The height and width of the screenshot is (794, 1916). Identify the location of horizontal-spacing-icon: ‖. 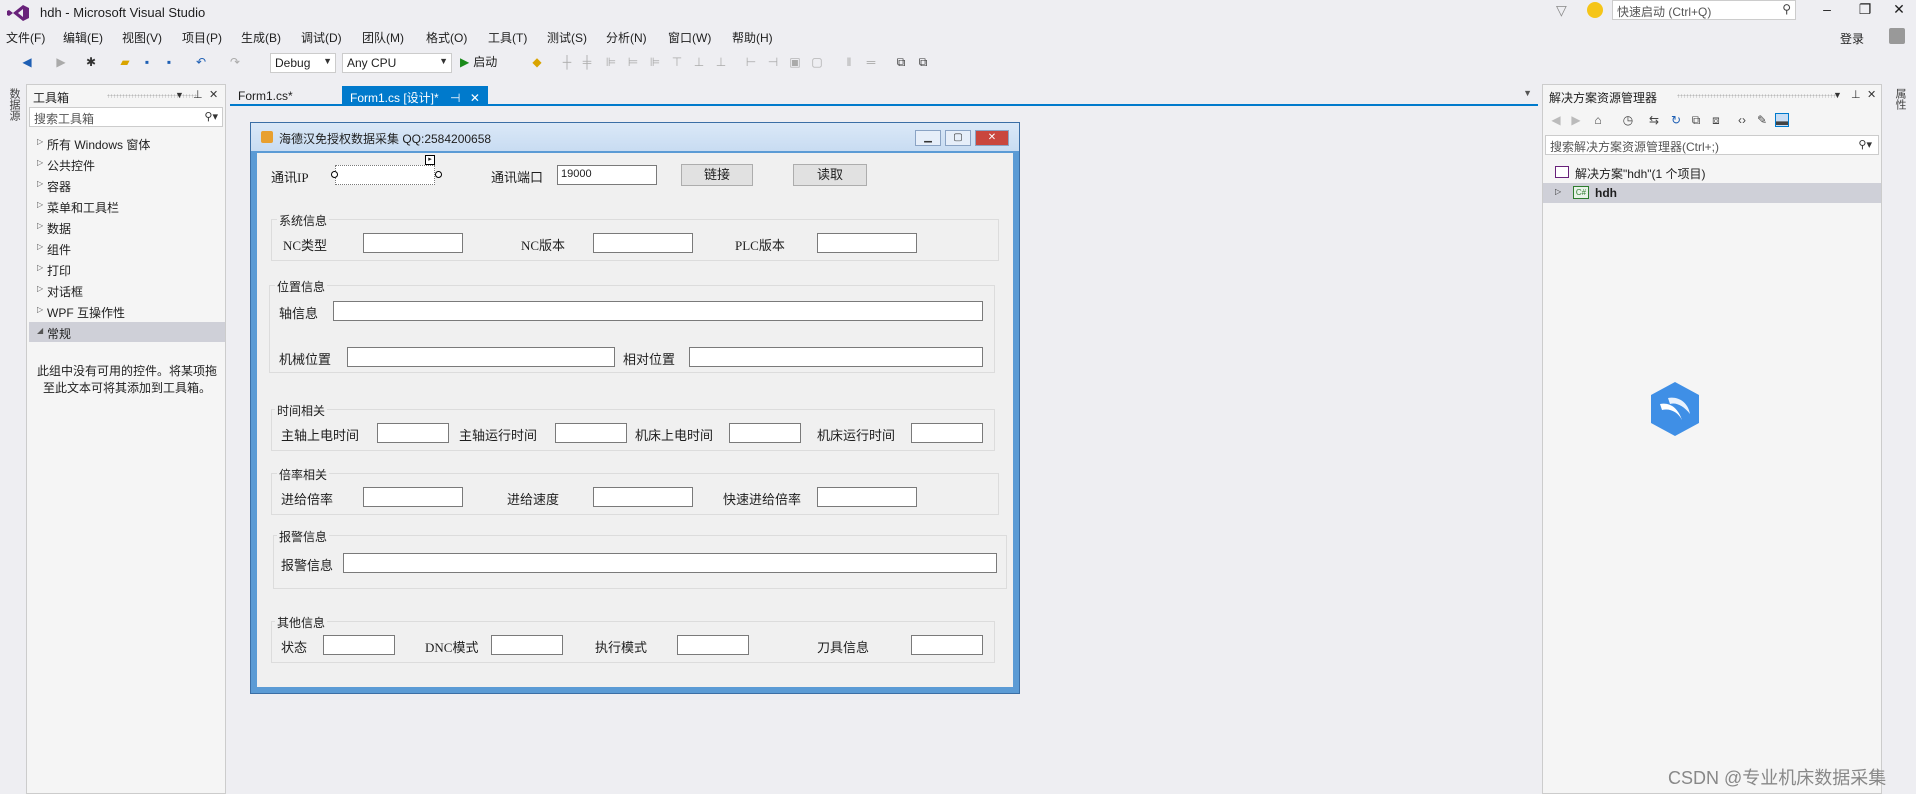
(849, 62).